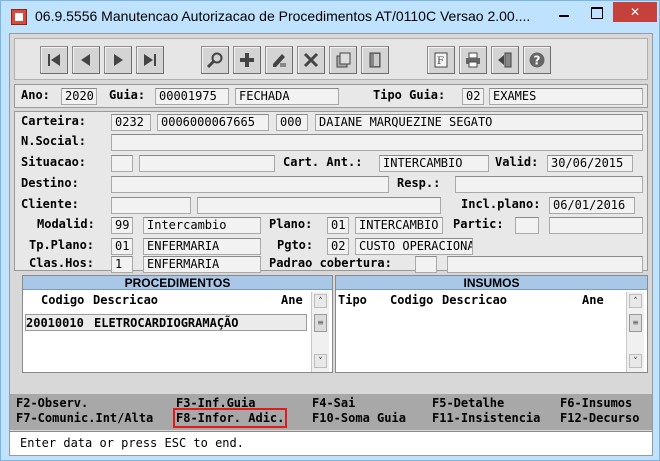 The width and height of the screenshot is (660, 461). Describe the element at coordinates (291, 224) in the screenshot. I see `plano-label: Plano:` at that location.